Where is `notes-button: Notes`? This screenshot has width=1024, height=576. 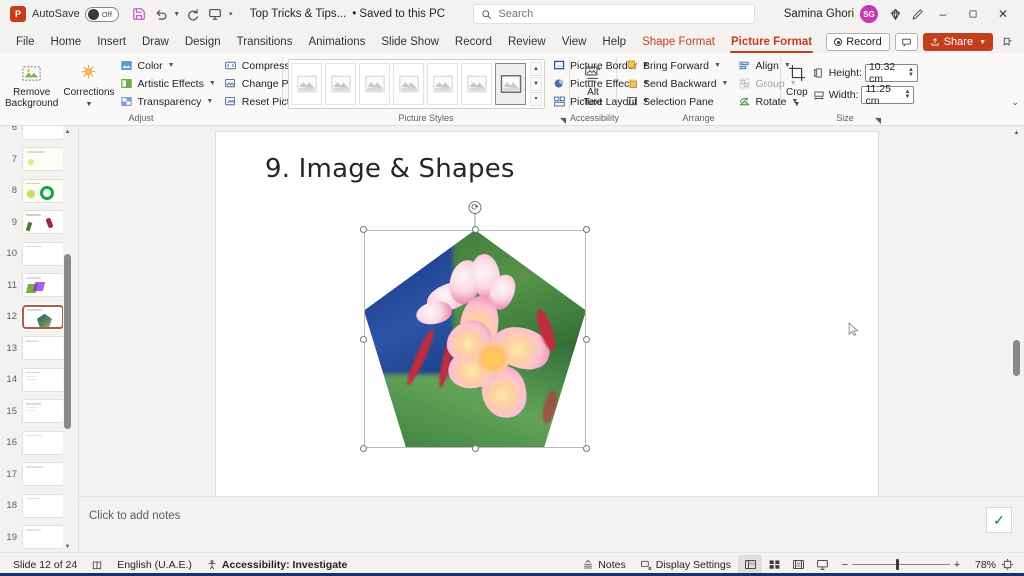
notes-button: Notes is located at coordinates (603, 565).